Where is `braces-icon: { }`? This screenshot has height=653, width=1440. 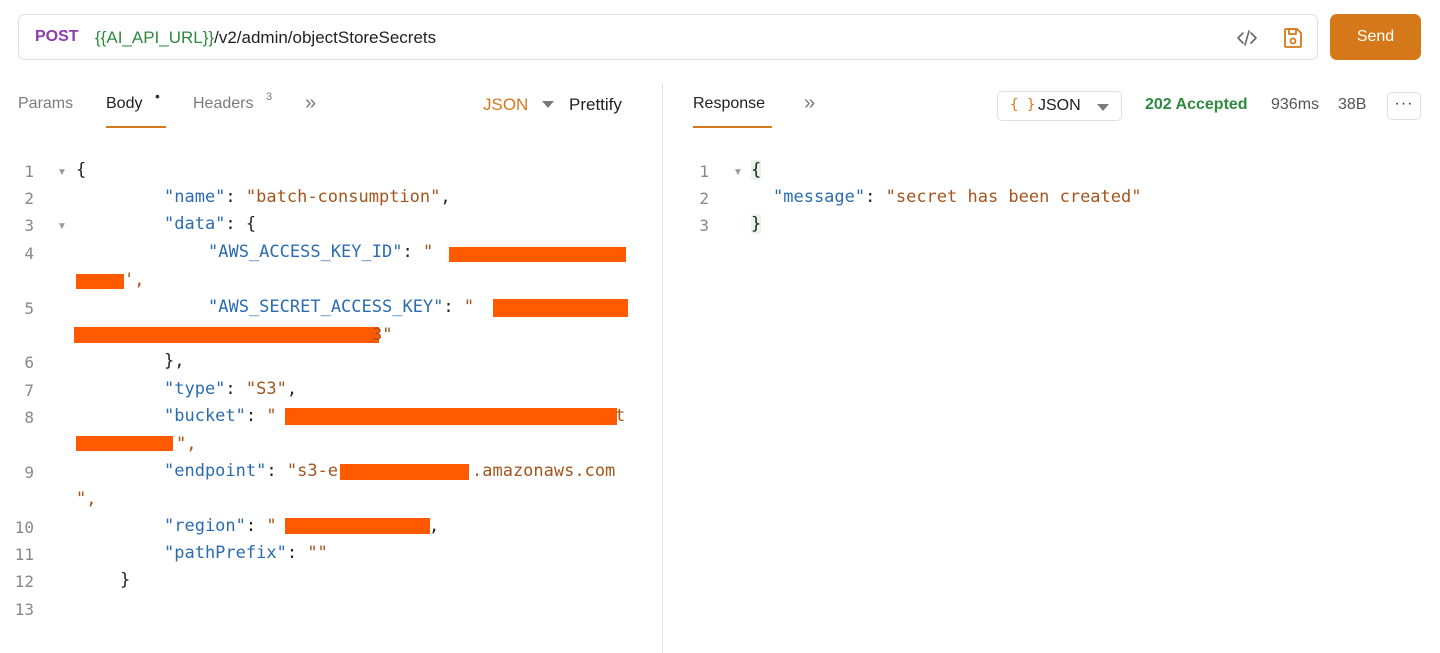 braces-icon: { } is located at coordinates (1023, 105).